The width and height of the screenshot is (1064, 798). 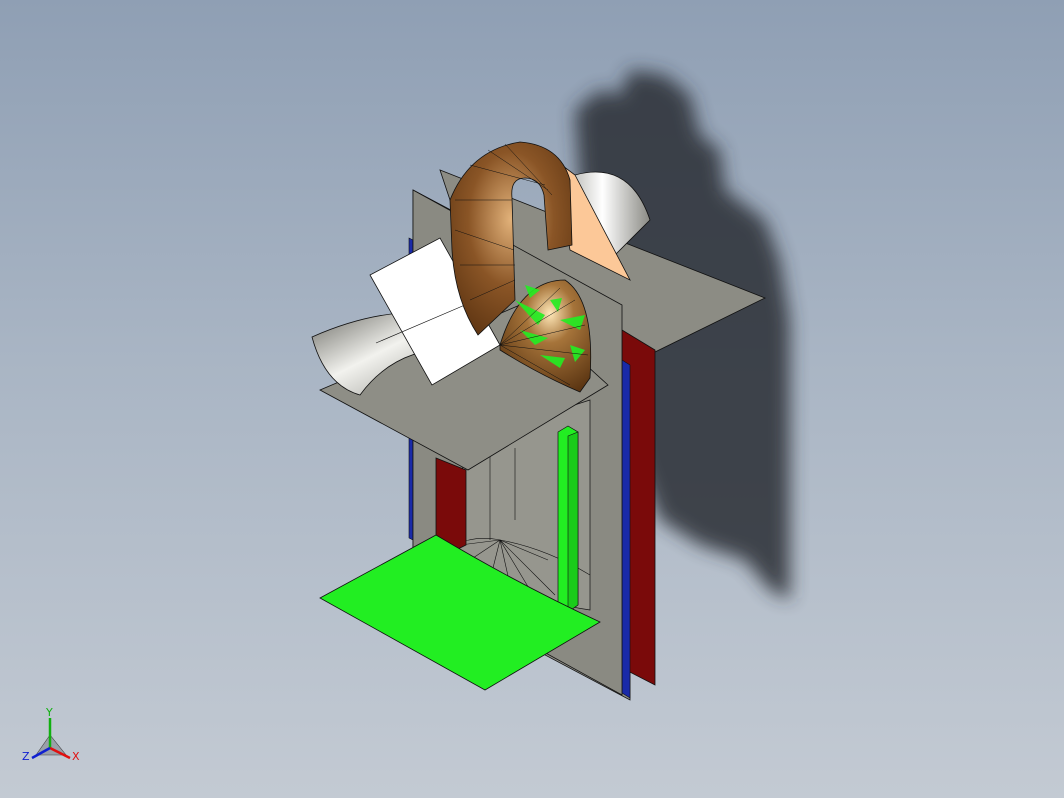 What do you see at coordinates (26, 756) in the screenshot?
I see `z-axis-label: Z` at bounding box center [26, 756].